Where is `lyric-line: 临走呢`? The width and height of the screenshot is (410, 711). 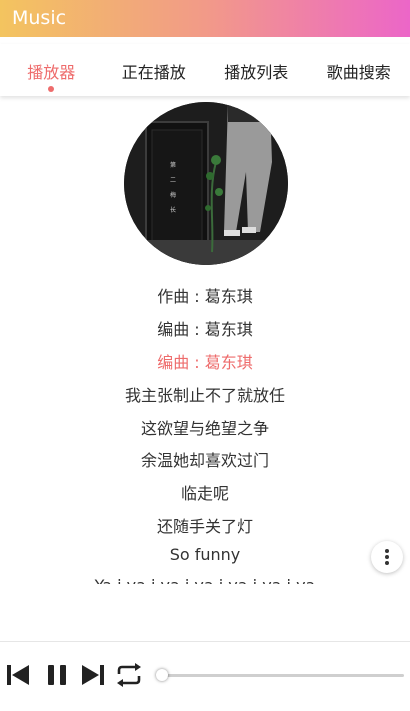 lyric-line: 临走呢 is located at coordinates (205, 492).